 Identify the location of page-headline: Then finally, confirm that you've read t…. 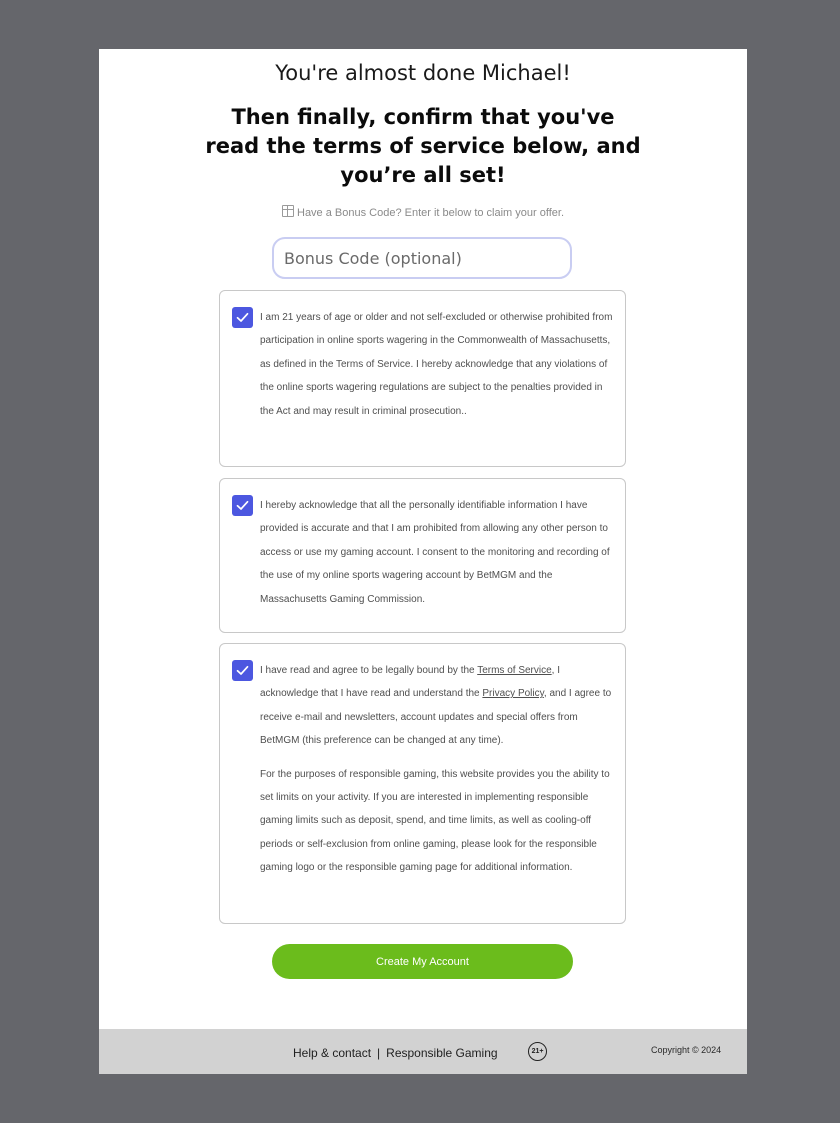
(423, 146).